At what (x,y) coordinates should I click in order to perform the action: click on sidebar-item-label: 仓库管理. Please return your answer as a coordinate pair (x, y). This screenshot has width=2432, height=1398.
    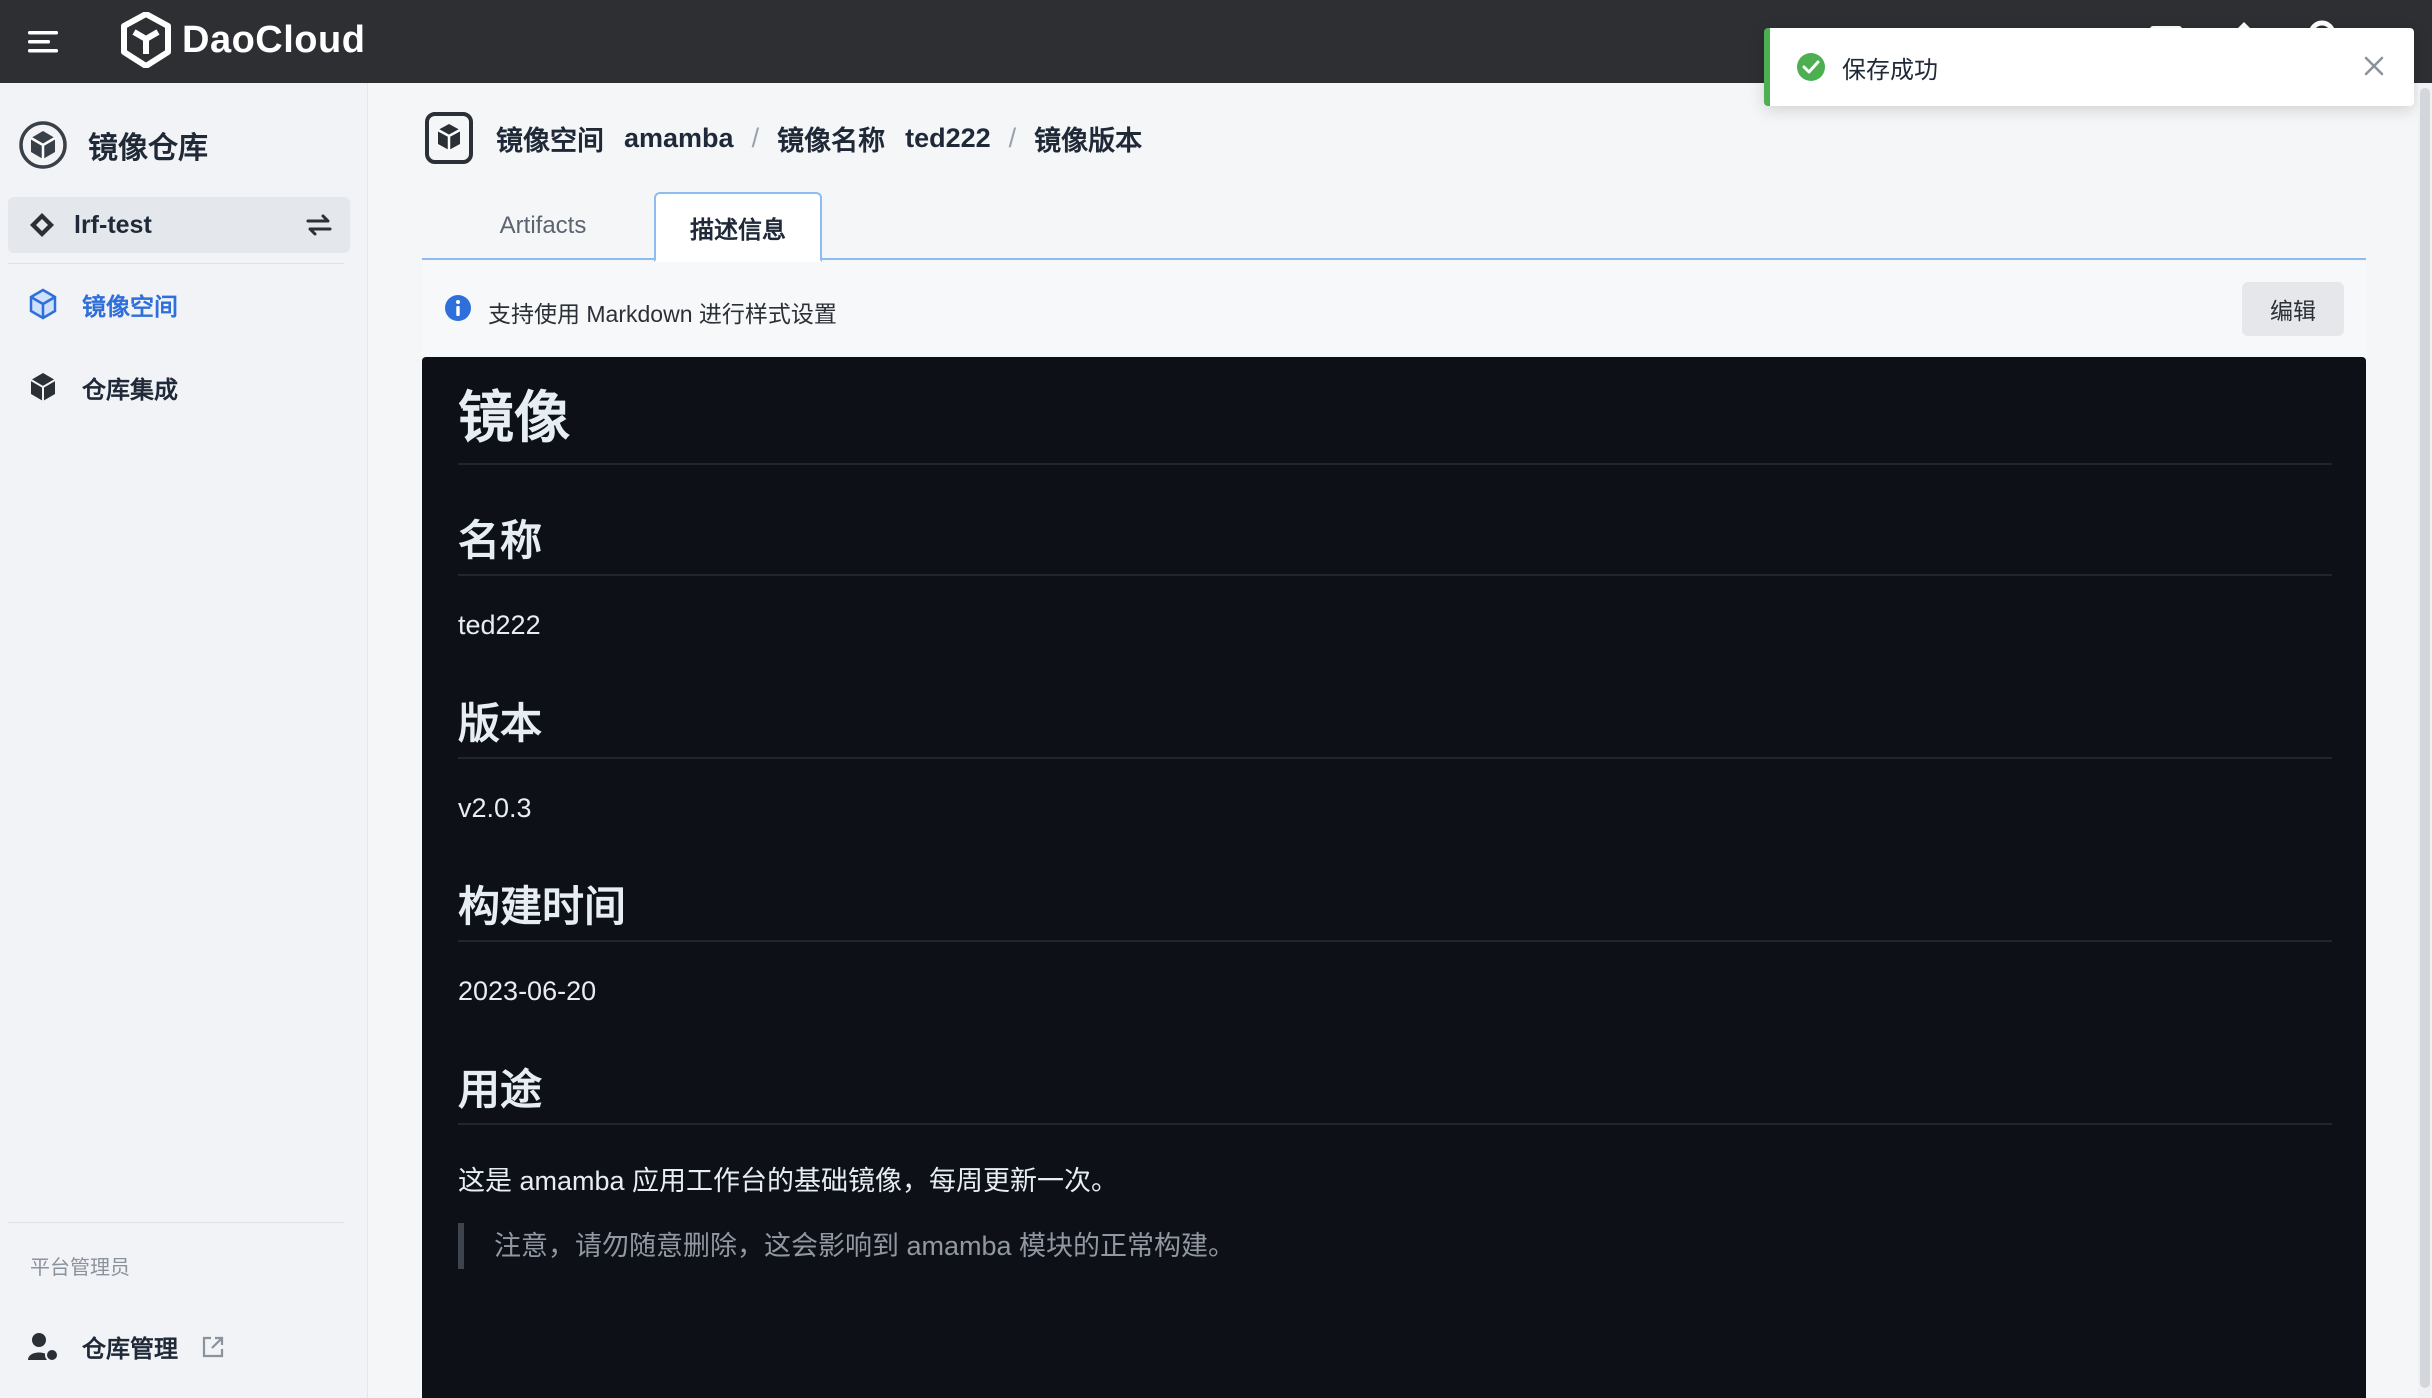
    Looking at the image, I should click on (130, 1349).